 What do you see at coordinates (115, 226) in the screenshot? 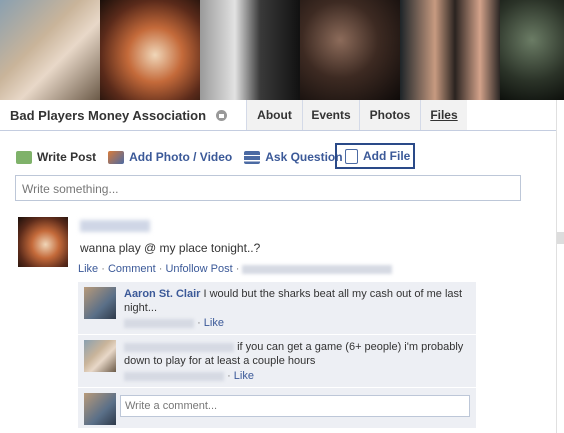
I see `post-author-name-redacted` at bounding box center [115, 226].